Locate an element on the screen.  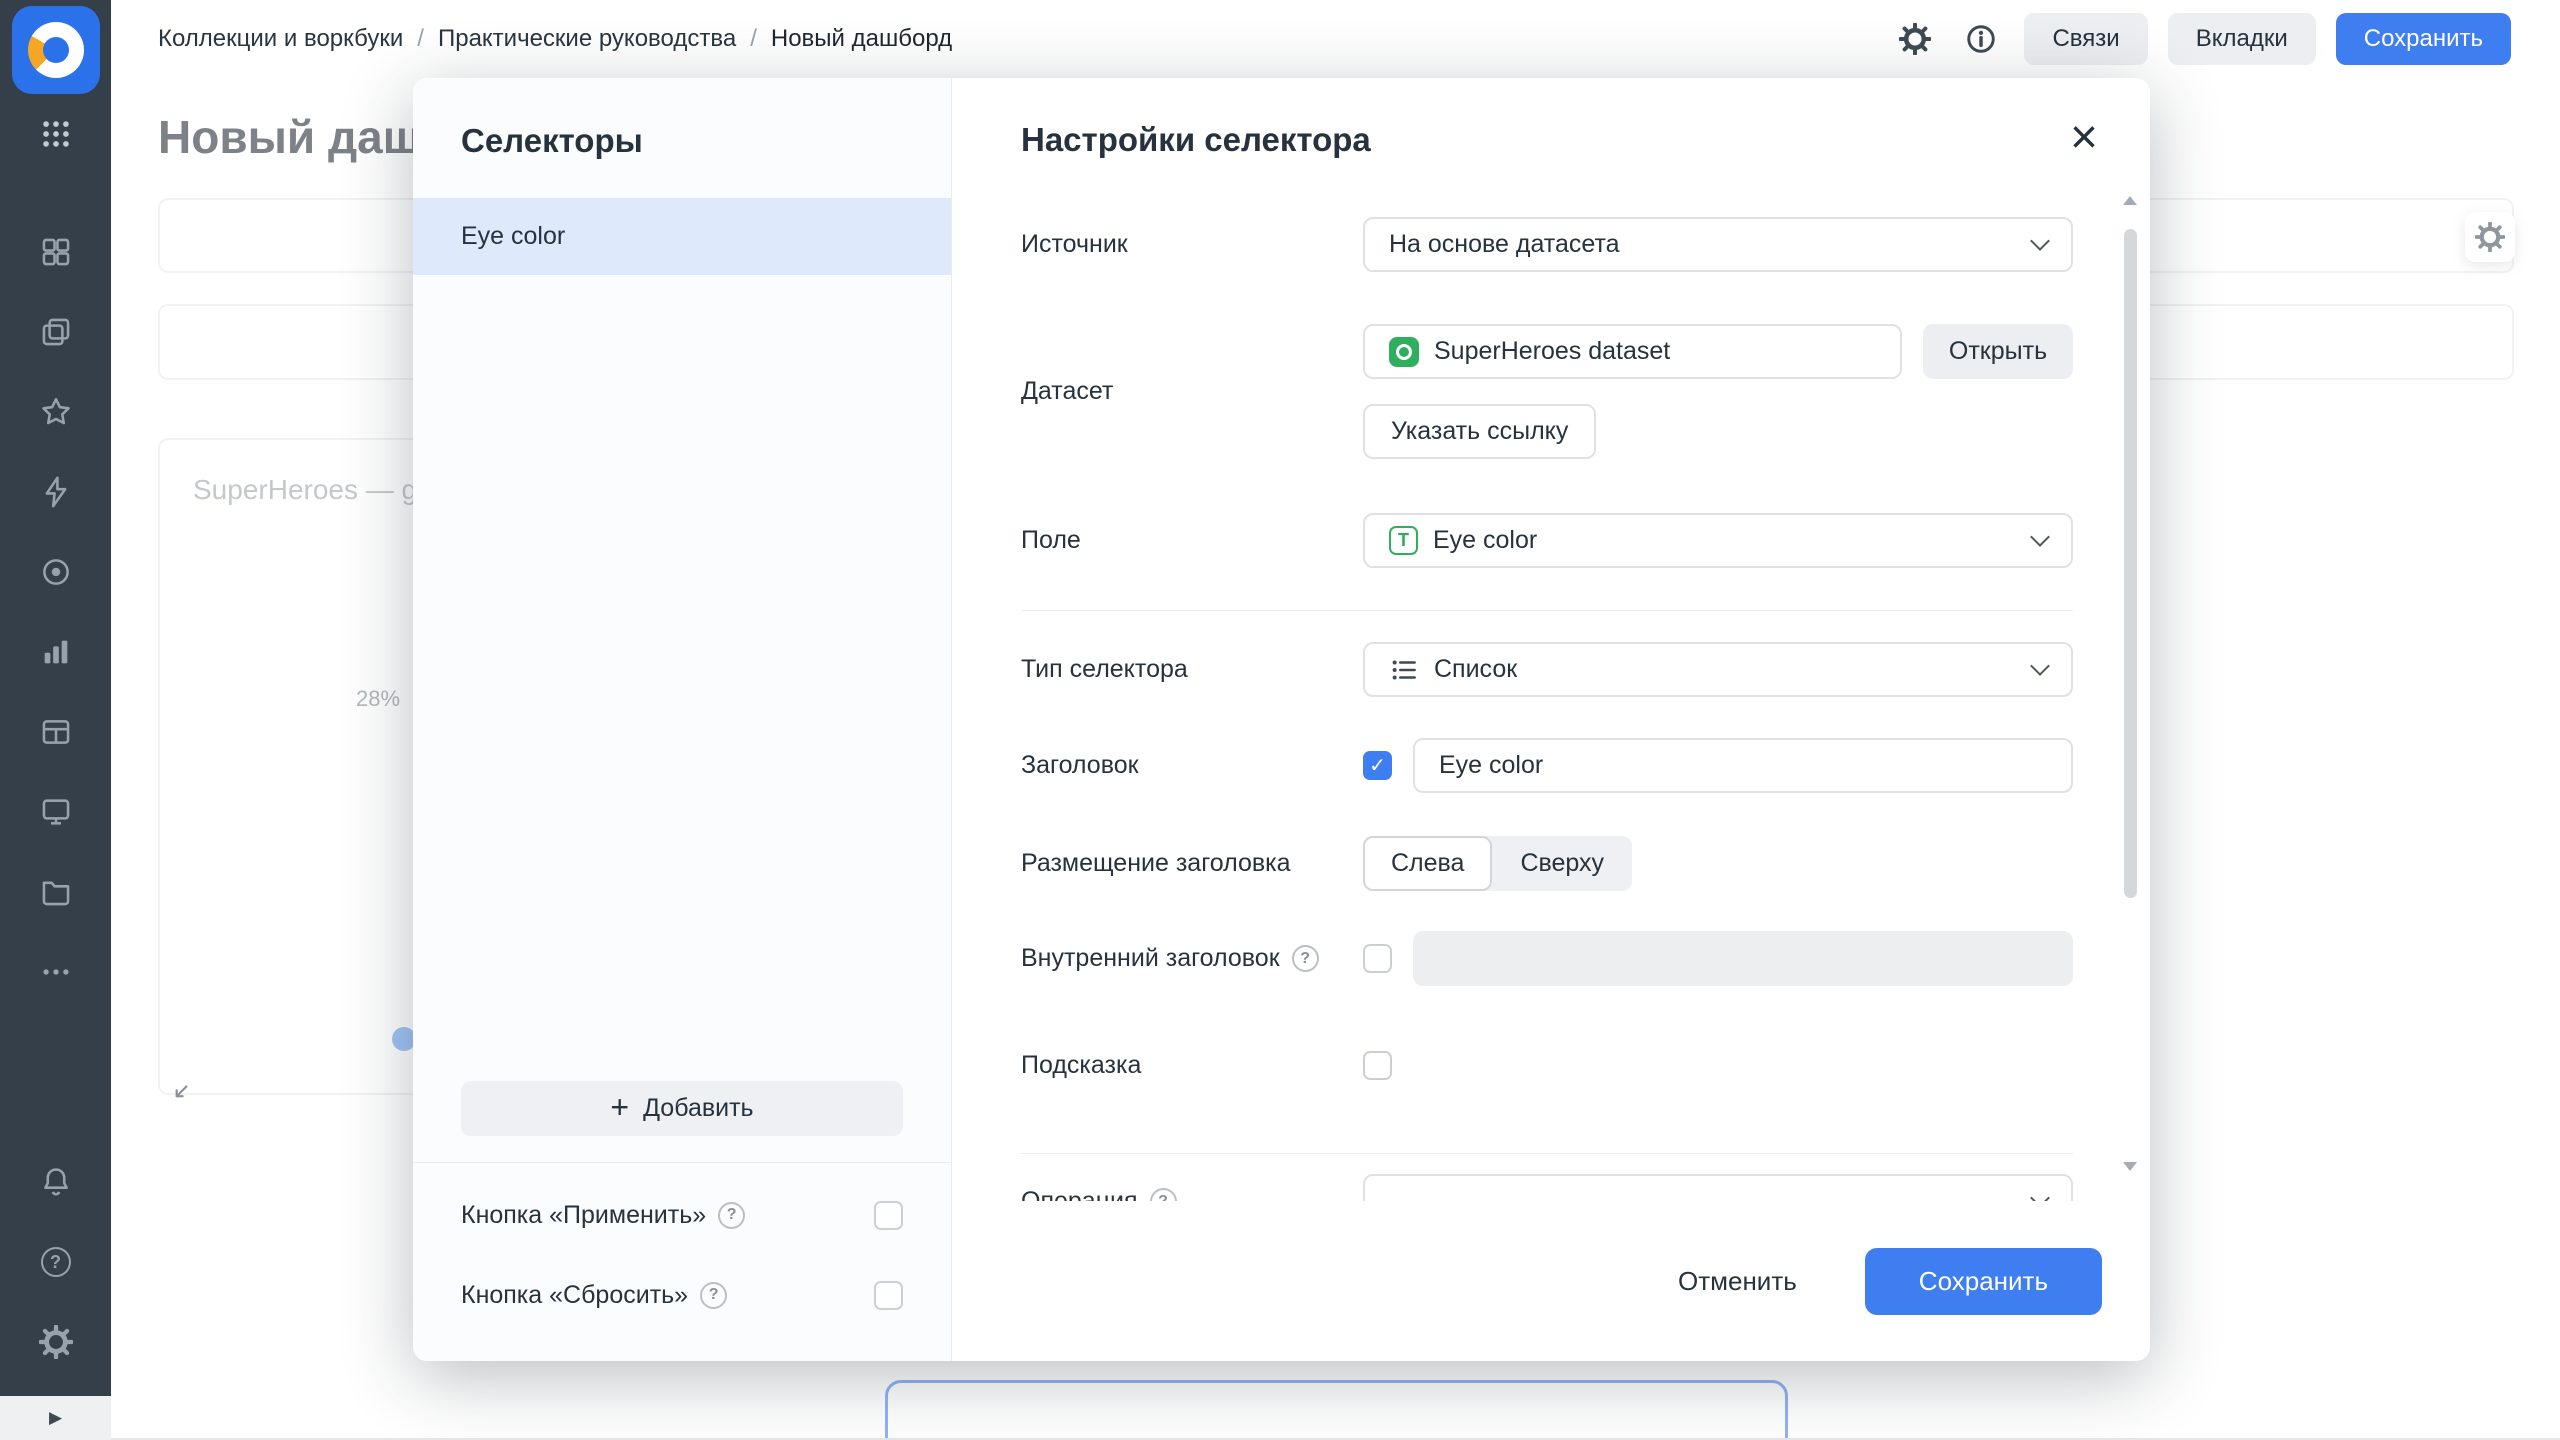
settings-button is located at coordinates (55, 1342).